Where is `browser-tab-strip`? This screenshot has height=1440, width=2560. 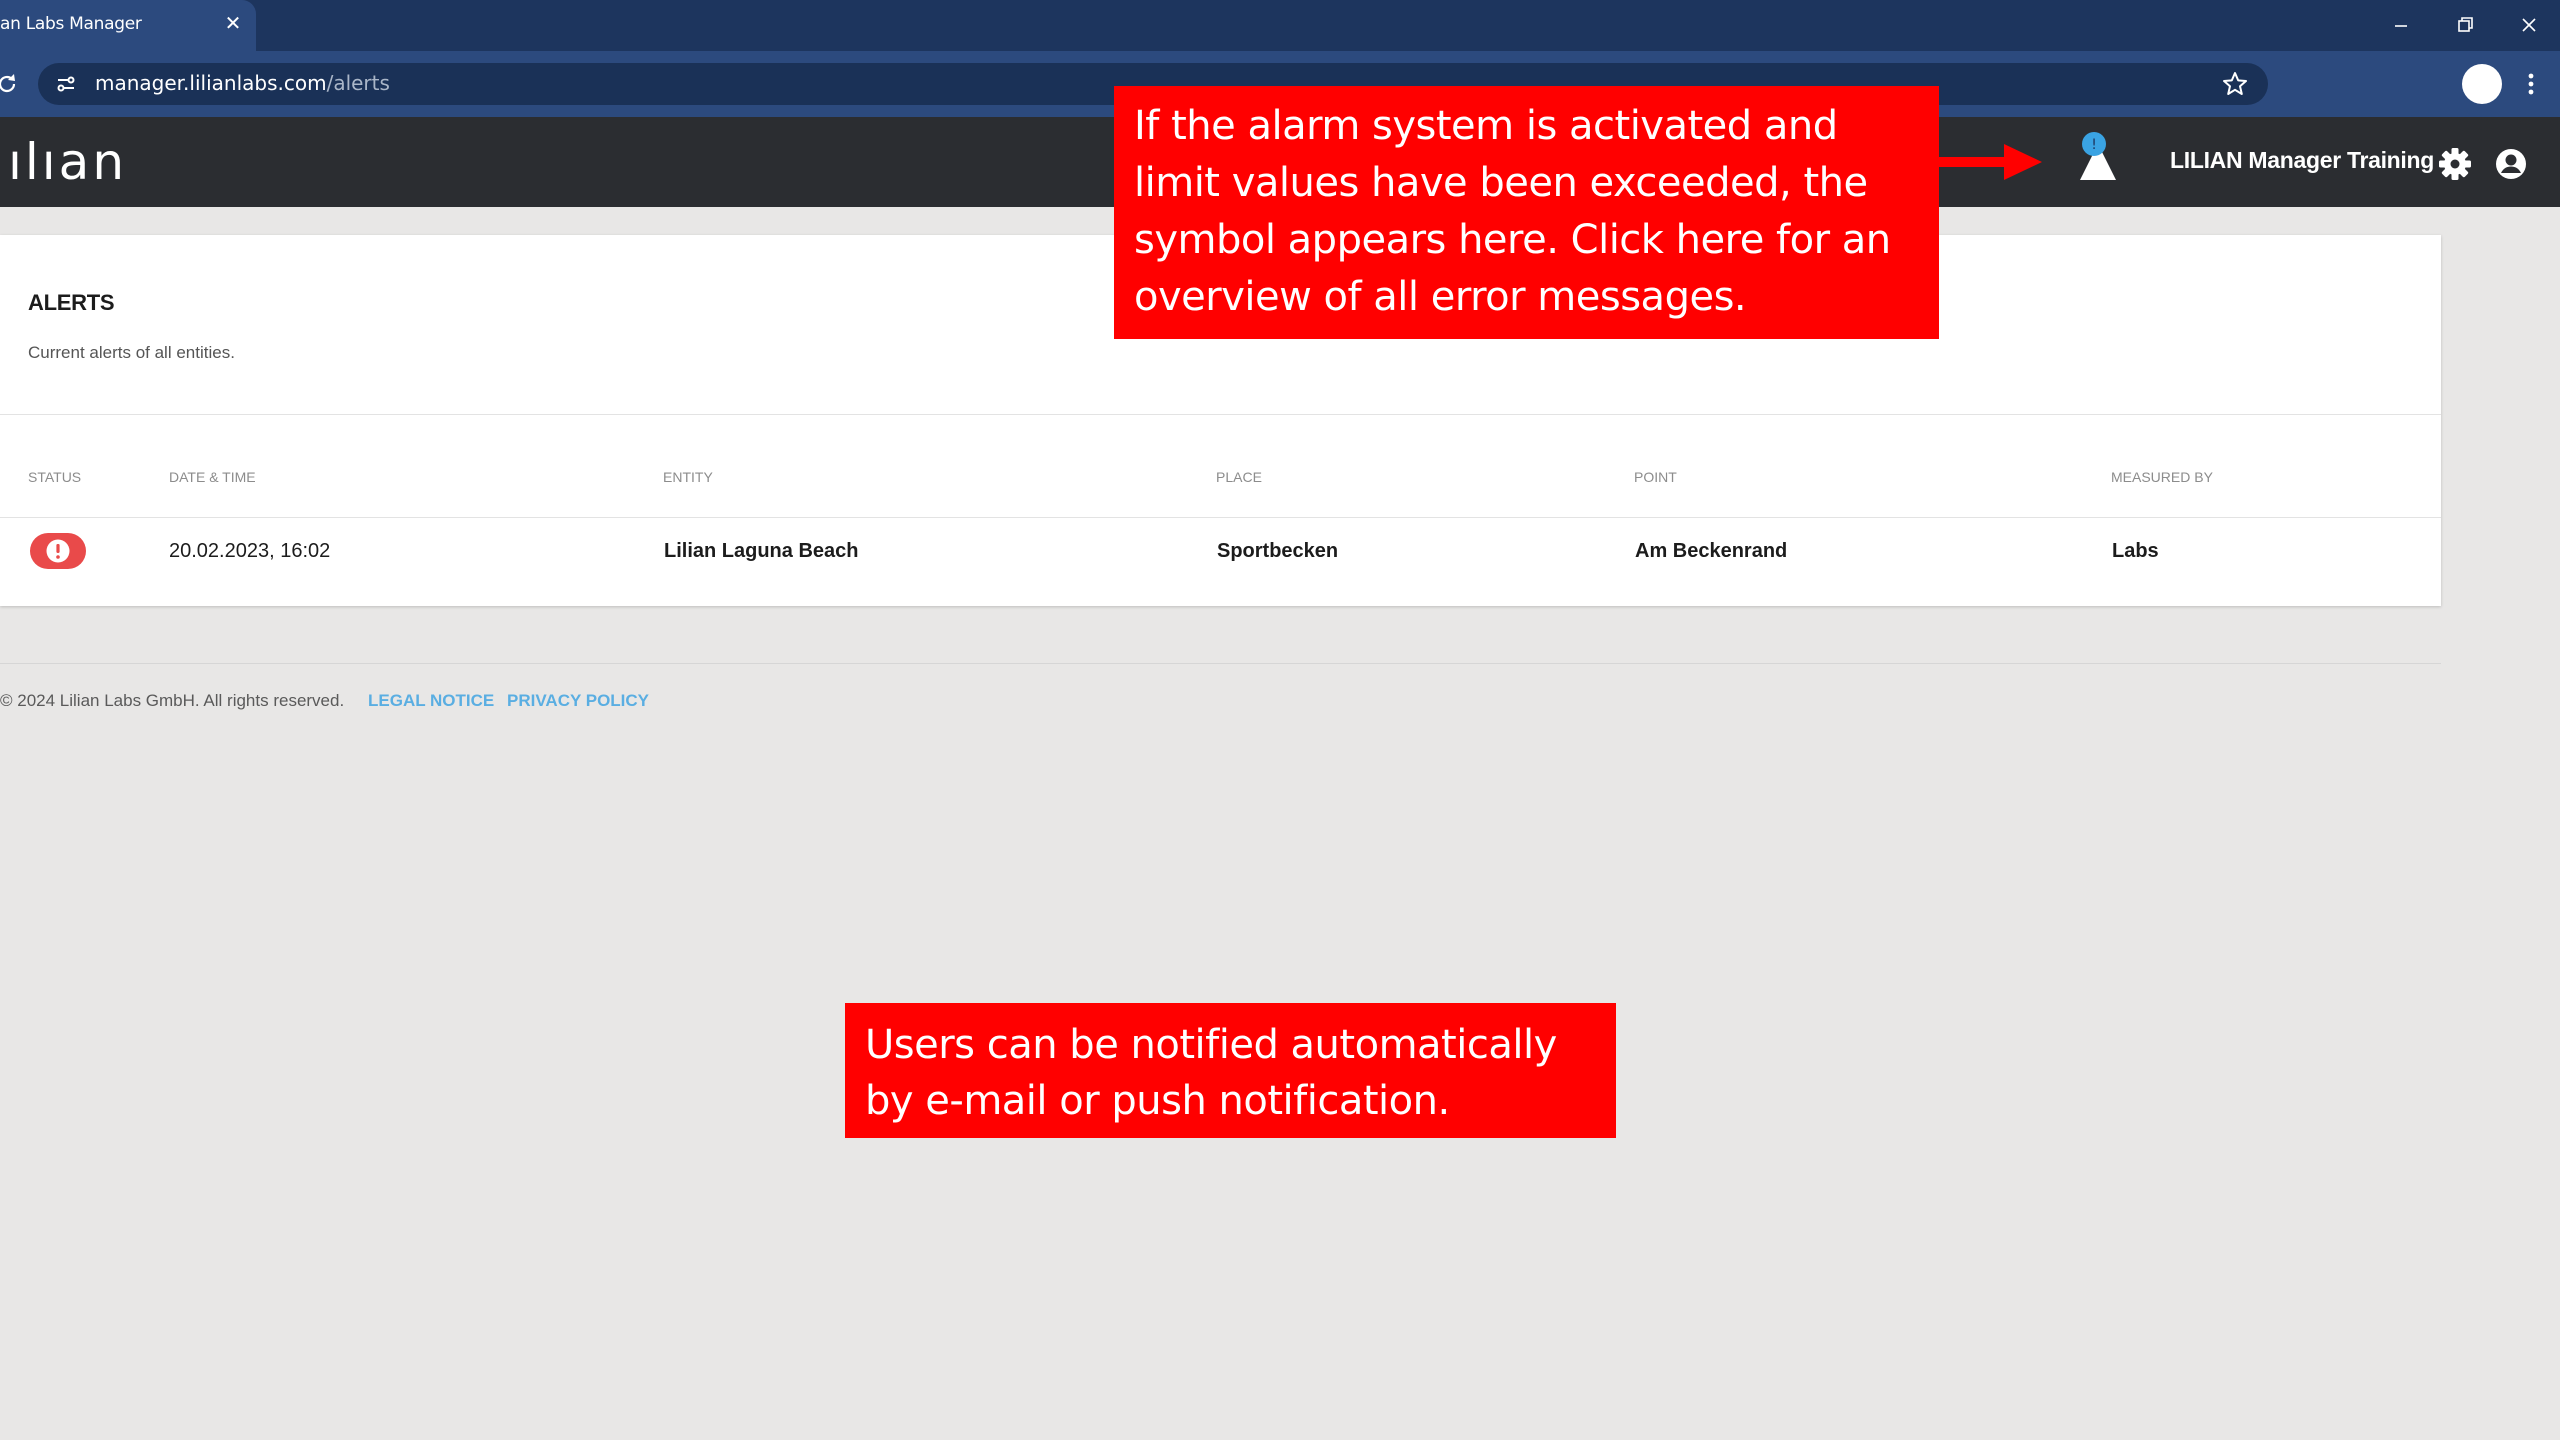
browser-tab-strip is located at coordinates (1280, 25).